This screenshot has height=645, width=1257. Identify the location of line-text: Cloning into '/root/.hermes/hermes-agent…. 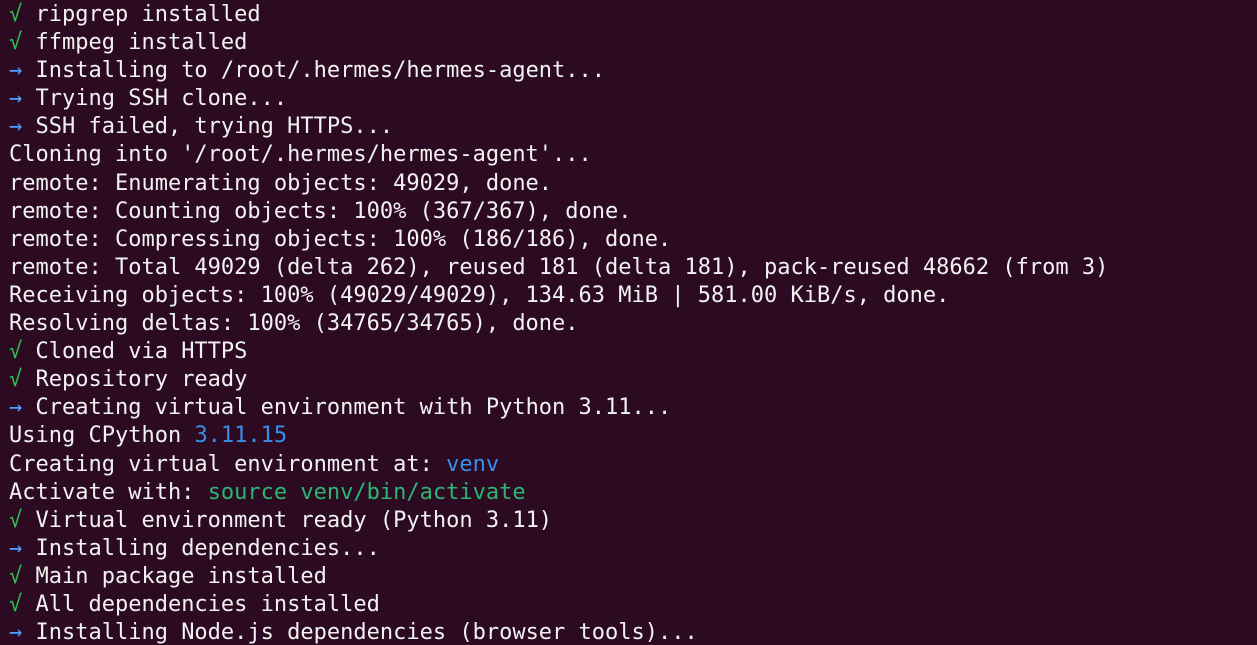
(300, 155).